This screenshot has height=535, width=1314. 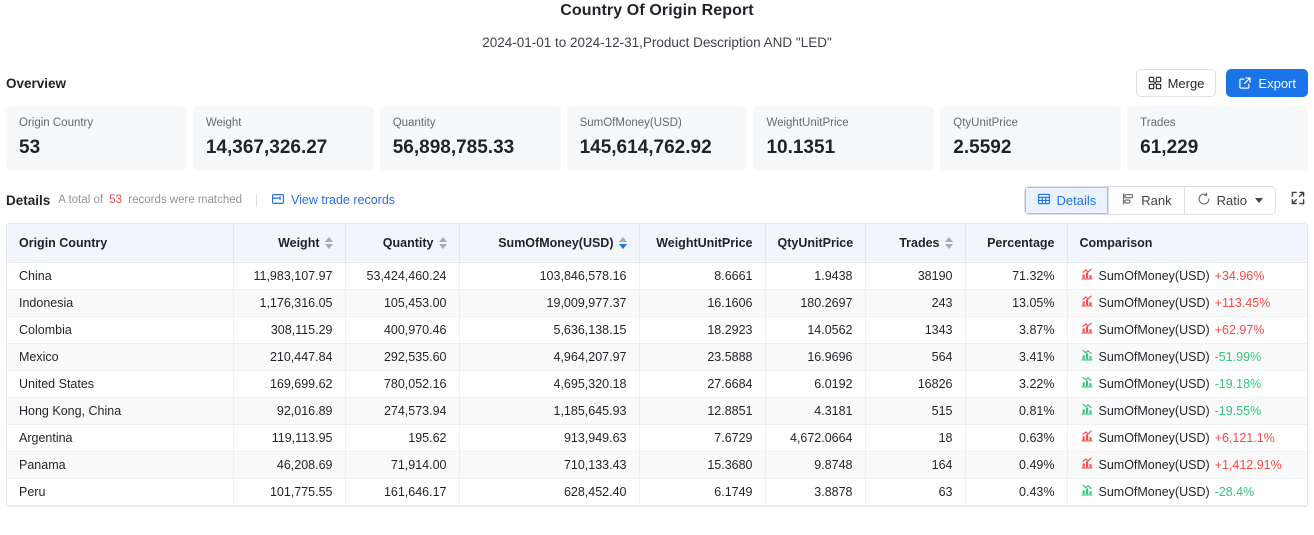 I want to click on cell-comparison: SumOfMoney(USD) +62.97%, so click(x=1187, y=330).